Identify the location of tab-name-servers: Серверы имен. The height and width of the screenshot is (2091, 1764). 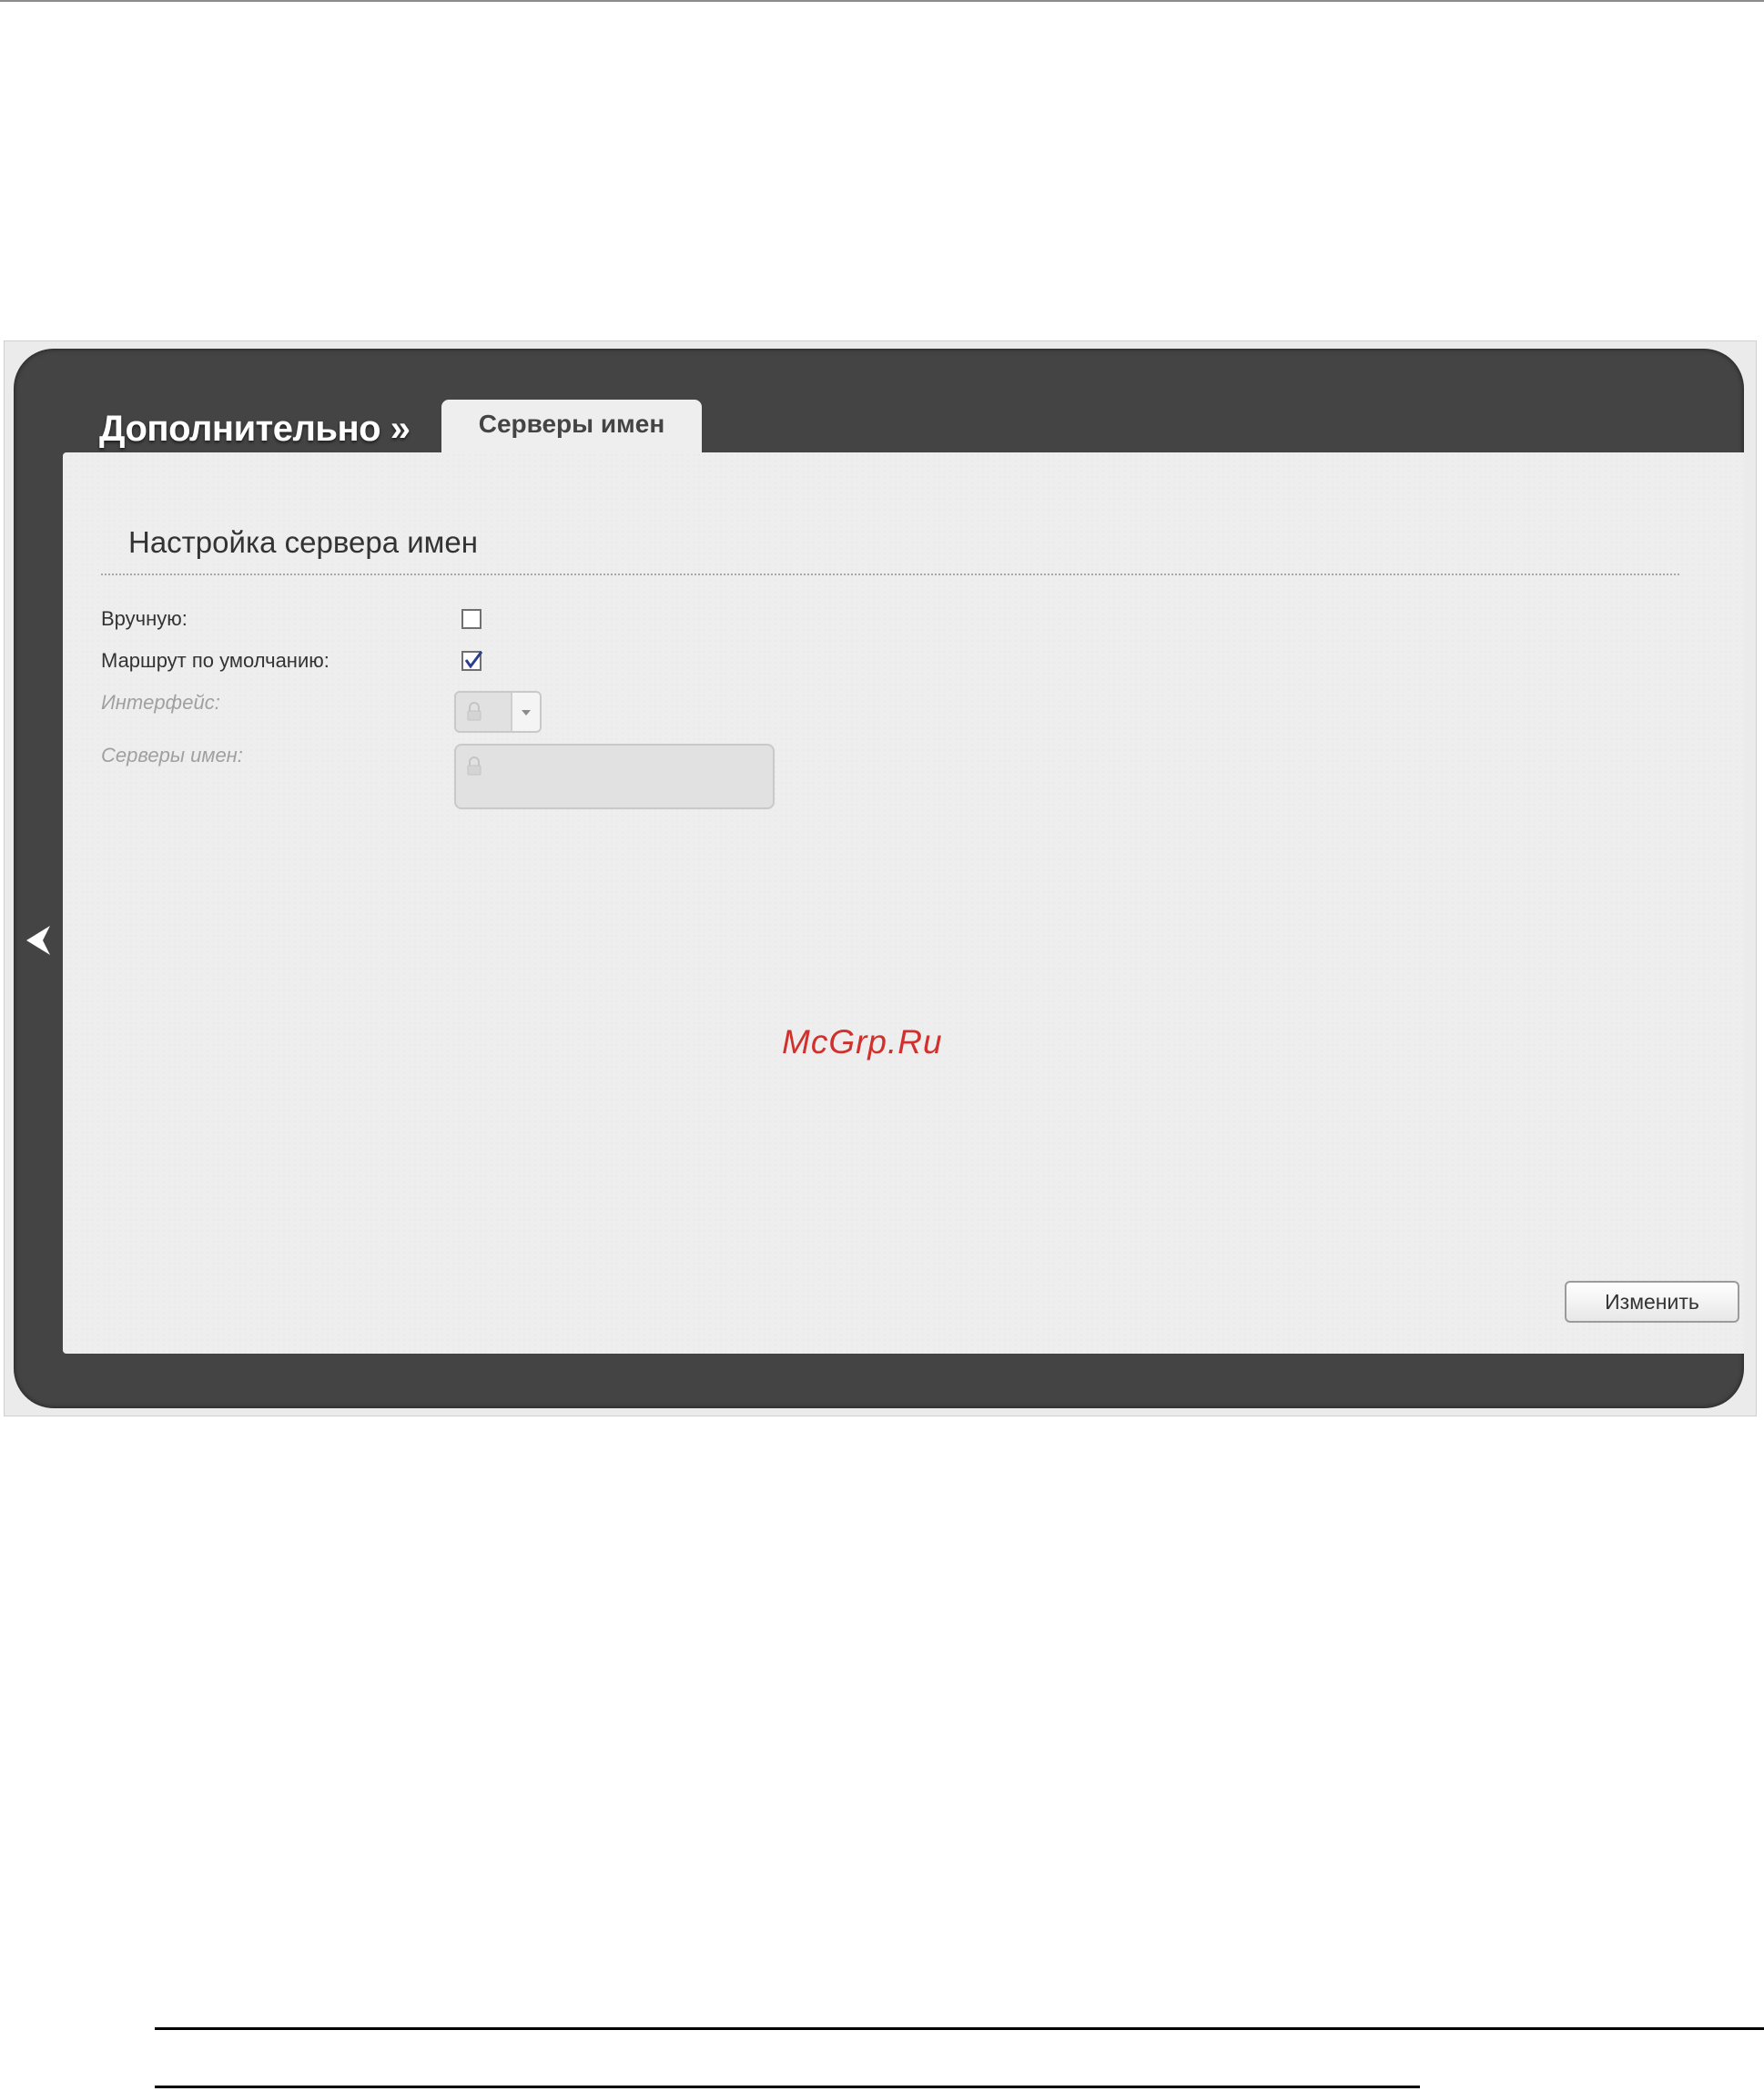
(571, 427).